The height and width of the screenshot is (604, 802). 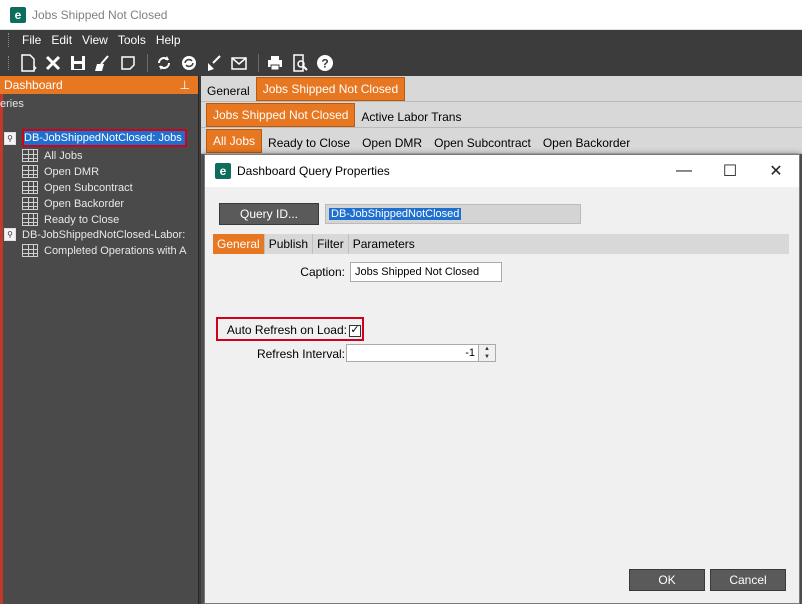 I want to click on dashboard-panel-title: Dashboard, so click(x=33, y=85).